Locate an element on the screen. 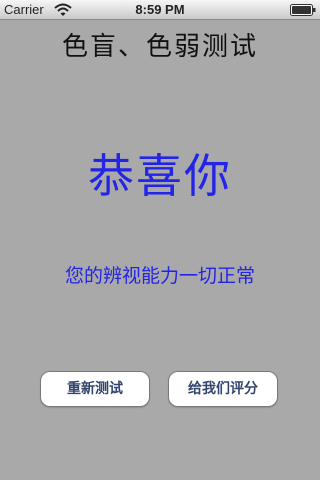 This screenshot has height=480, width=320. result-message: 您的辨视能力一切正常 is located at coordinates (159, 276).